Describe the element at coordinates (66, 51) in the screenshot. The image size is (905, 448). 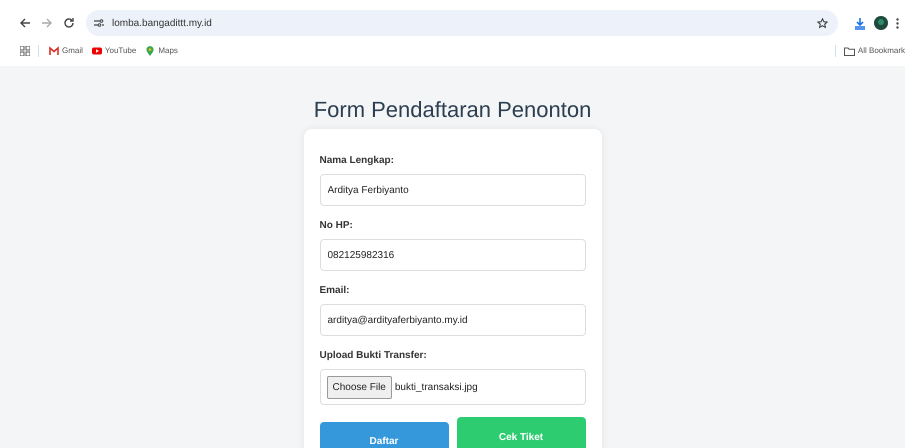
I see `bookmark: Gmail` at that location.